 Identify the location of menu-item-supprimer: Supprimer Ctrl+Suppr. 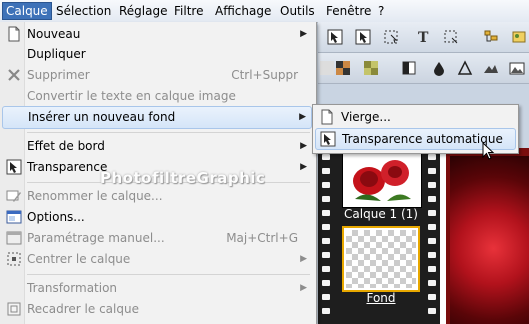
(157, 75).